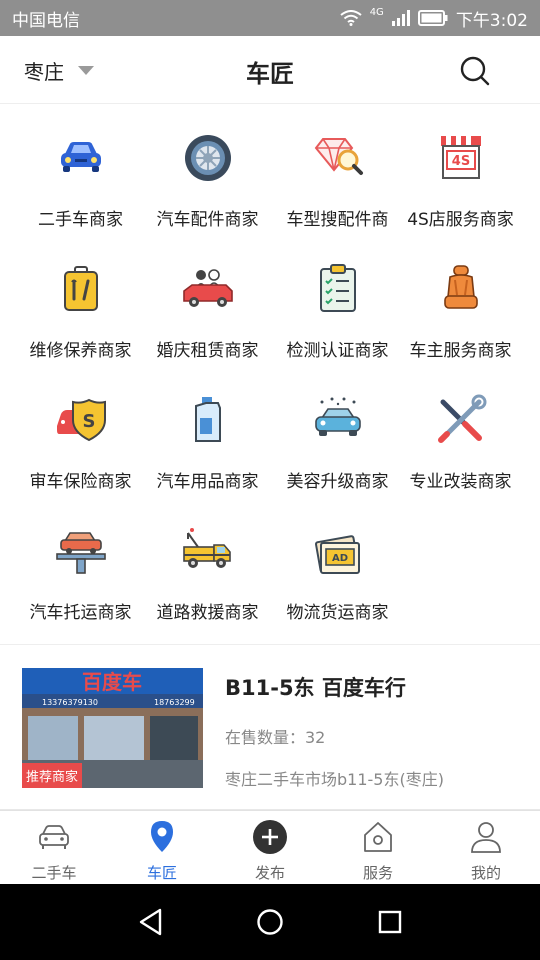  I want to click on signal-icon, so click(400, 18).